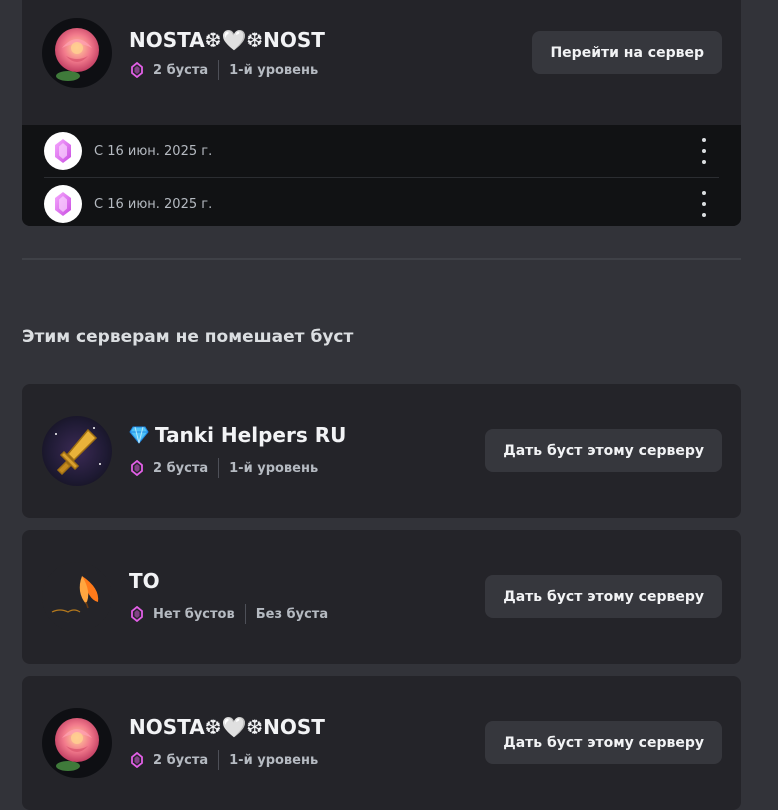 This screenshot has width=778, height=810. I want to click on boost-count: Нет бустов, so click(194, 614).